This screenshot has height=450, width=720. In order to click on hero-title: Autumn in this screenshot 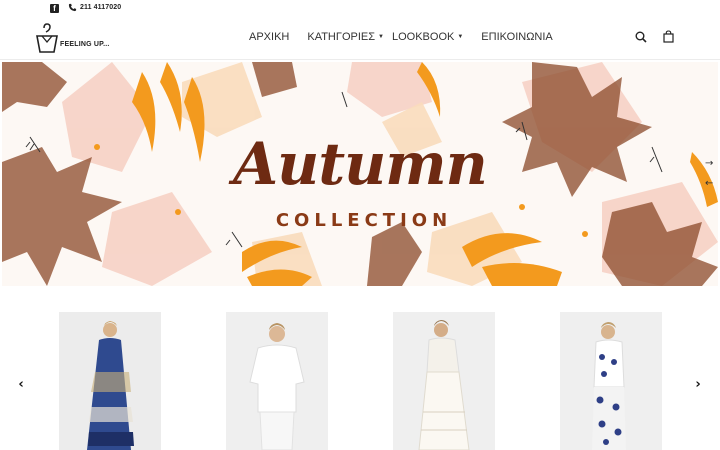, I will do `click(360, 164)`.